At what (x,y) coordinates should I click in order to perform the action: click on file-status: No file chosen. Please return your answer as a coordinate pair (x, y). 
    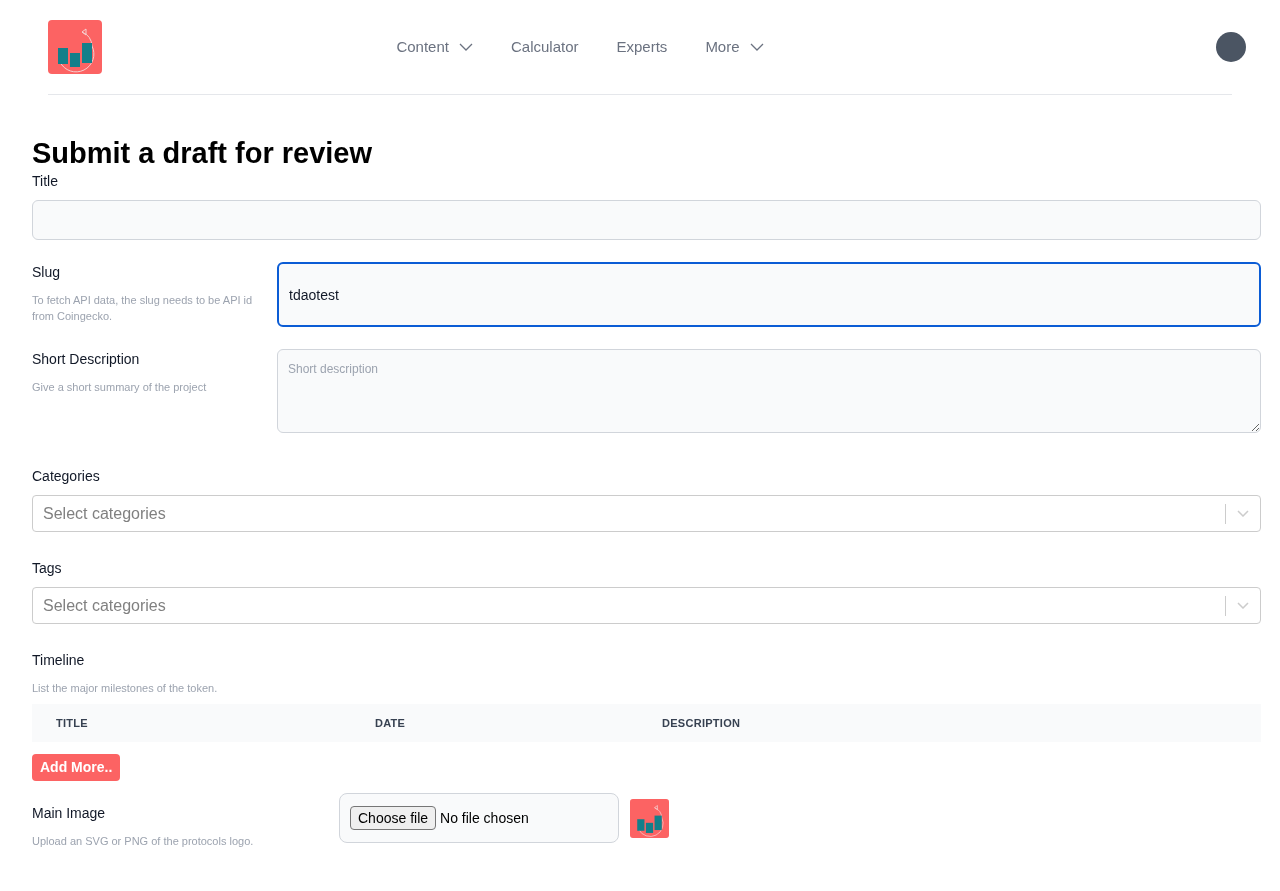
    Looking at the image, I should click on (484, 818).